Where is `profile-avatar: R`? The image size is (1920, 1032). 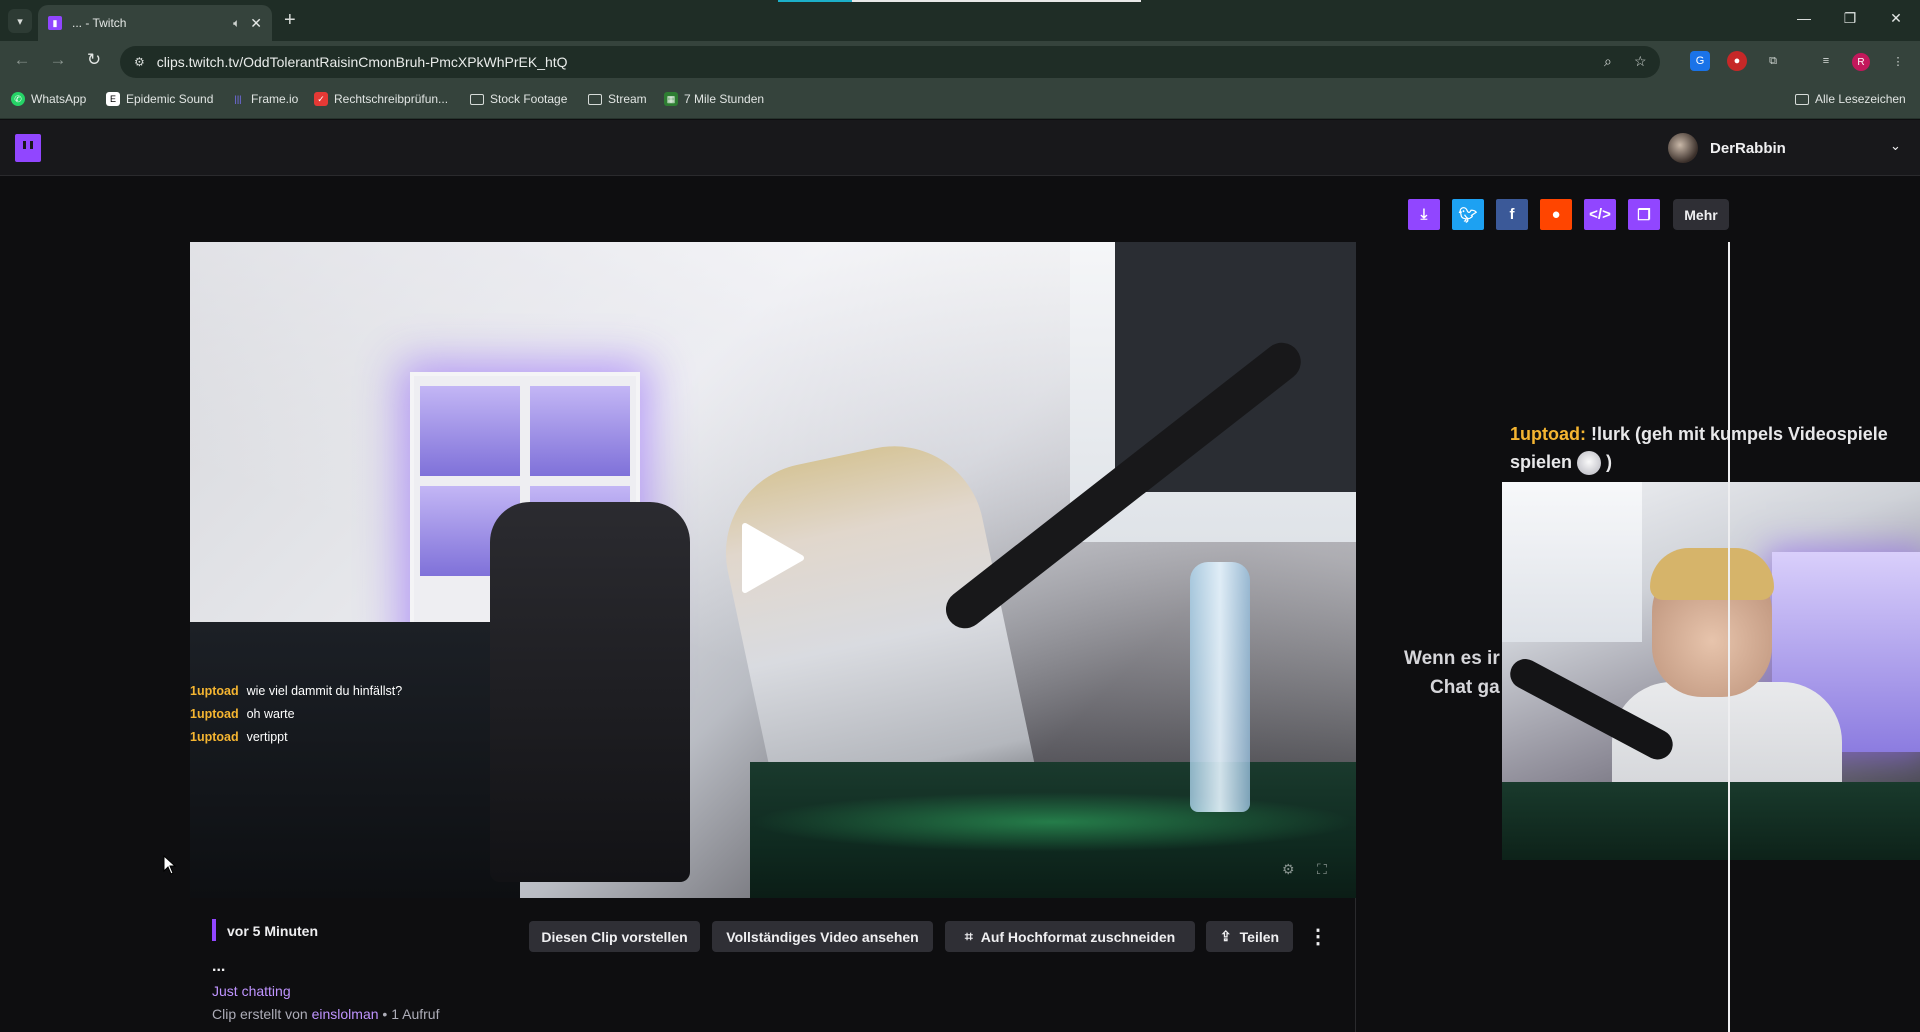 profile-avatar: R is located at coordinates (1861, 62).